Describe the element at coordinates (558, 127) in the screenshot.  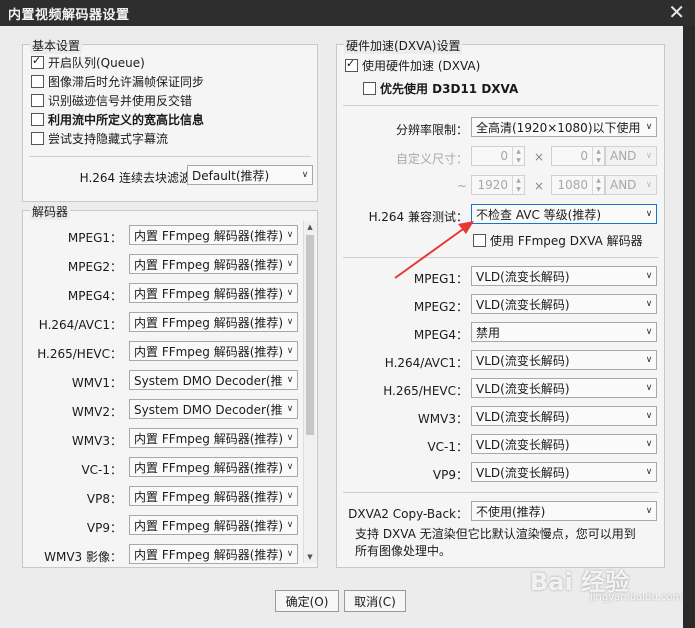
I see `resolution-value: 全高清(1920×1080)以下使用` at that location.